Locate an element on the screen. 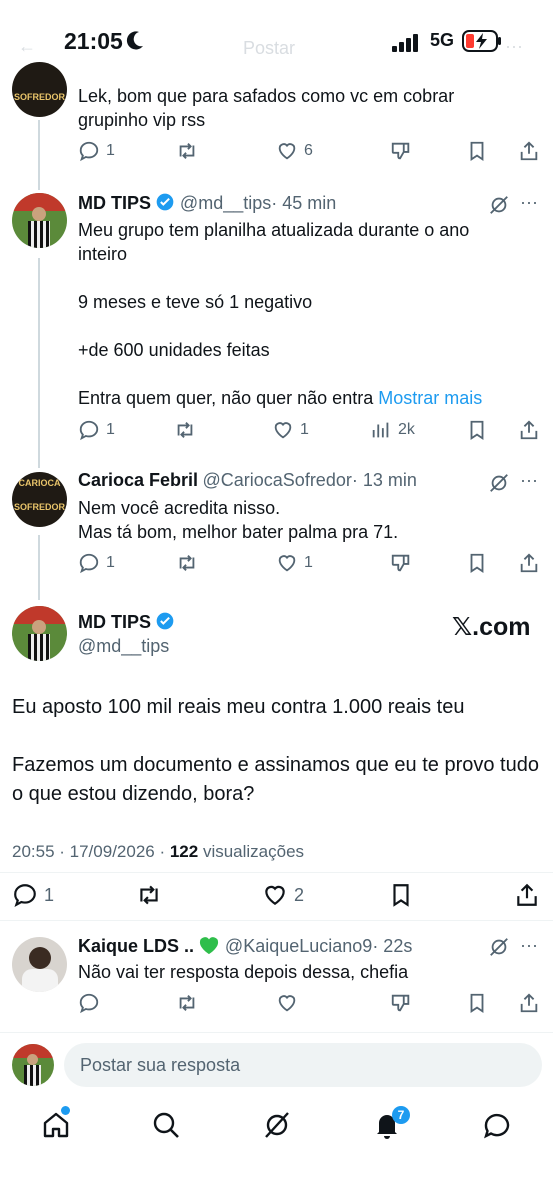  avatar: CARIOCA SOFREDOR is located at coordinates (39, 499).